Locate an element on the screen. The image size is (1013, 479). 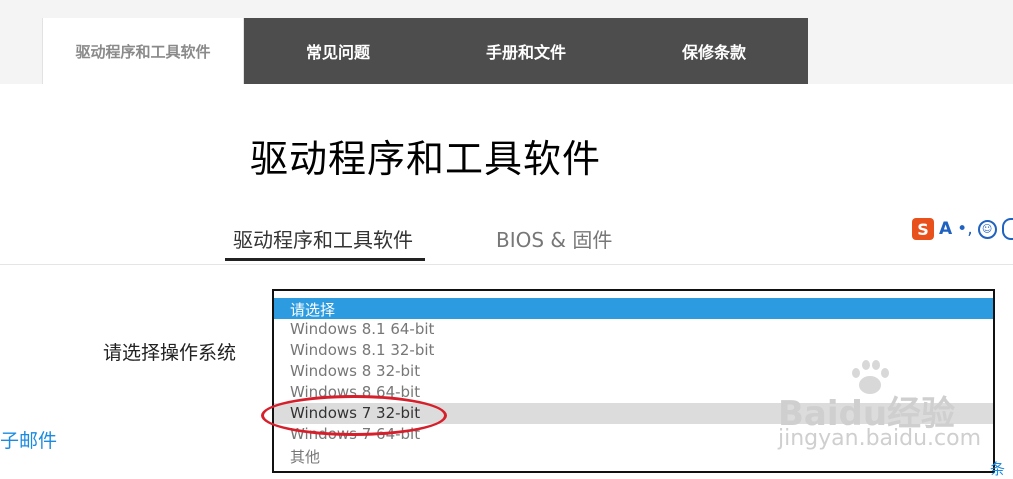
punctuation-icon: •, is located at coordinates (964, 229).